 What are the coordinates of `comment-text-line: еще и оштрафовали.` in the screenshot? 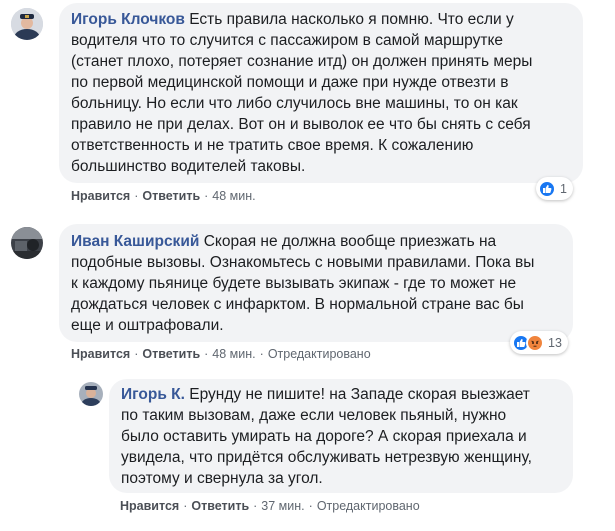 It's located at (147, 325).